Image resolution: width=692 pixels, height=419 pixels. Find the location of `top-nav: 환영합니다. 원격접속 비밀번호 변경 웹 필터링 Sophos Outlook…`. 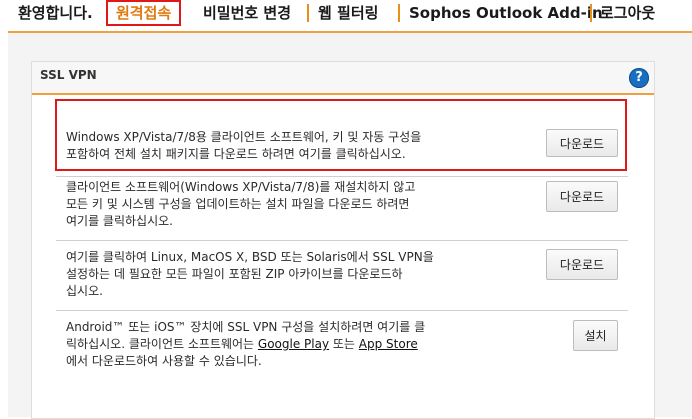

top-nav: 환영합니다. 원격접속 비밀번호 변경 웹 필터링 Sophos Outlook… is located at coordinates (346, 13).